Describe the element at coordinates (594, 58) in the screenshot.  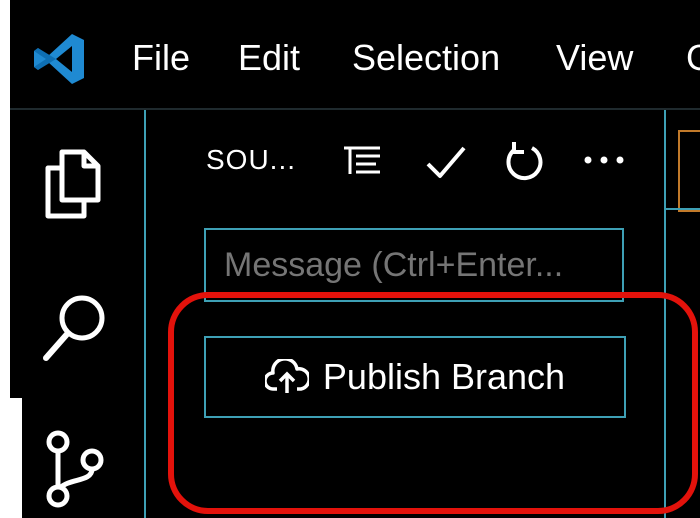
I see `menu-view: View` at that location.